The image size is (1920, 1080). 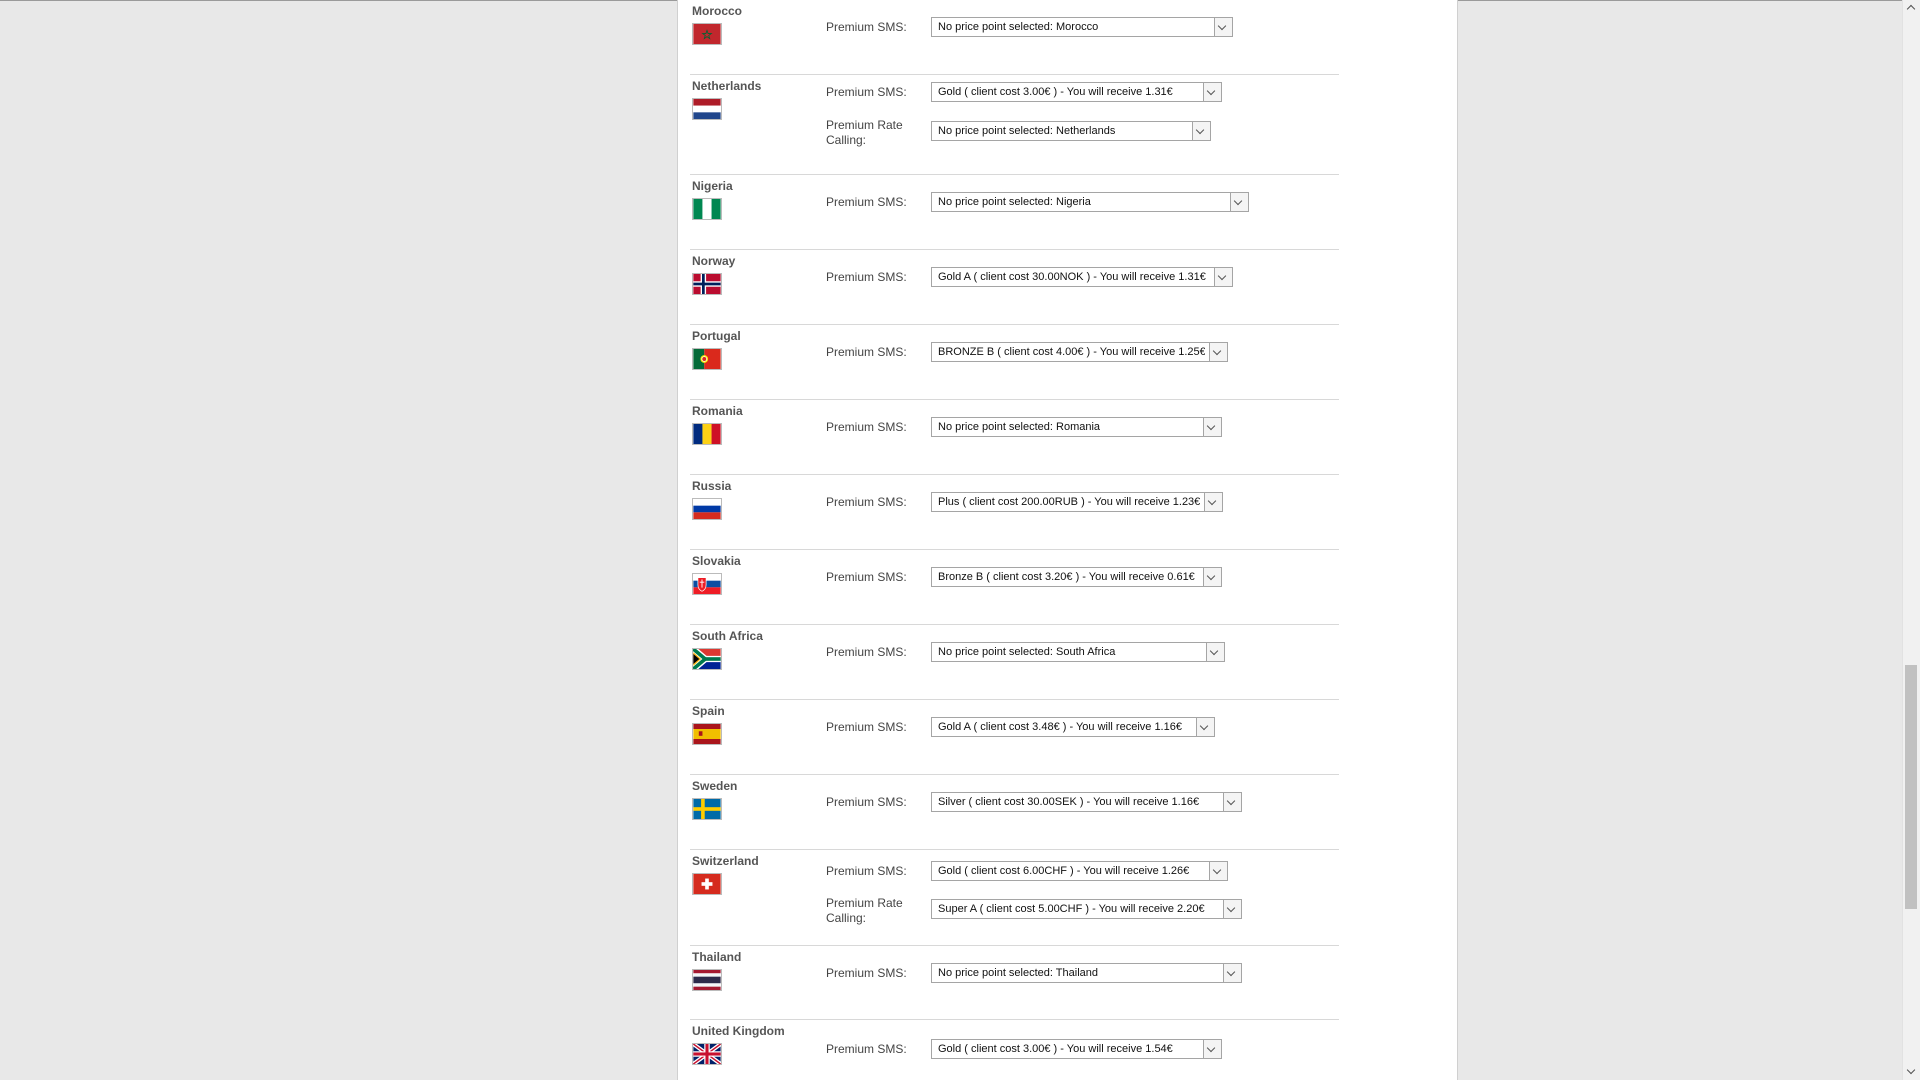 I want to click on switzerland-flag-icon, so click(x=707, y=884).